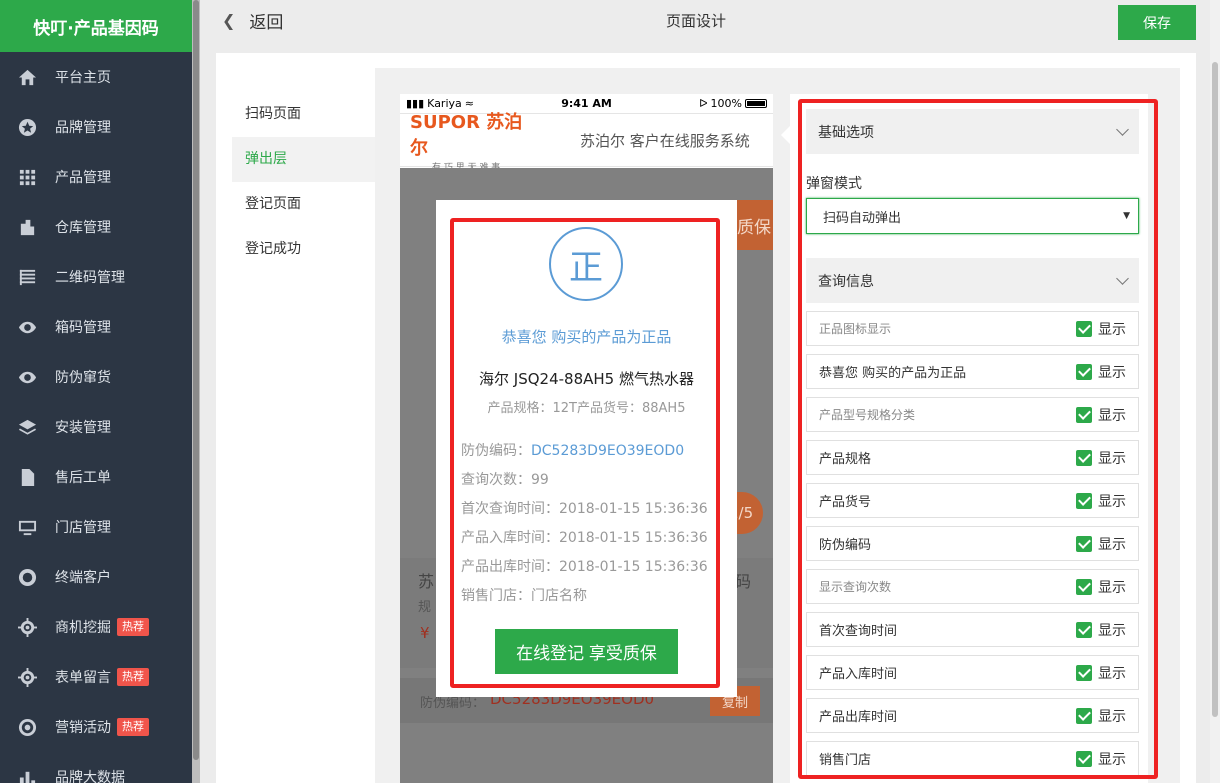 Image resolution: width=1220 pixels, height=783 pixels. I want to click on battery-icon, so click(756, 103).